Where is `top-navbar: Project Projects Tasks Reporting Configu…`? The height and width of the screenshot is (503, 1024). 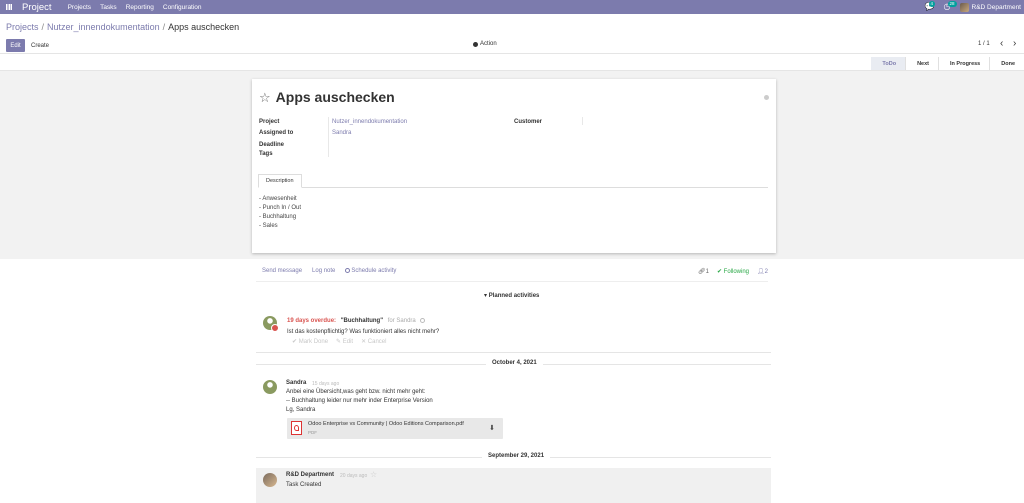
top-navbar: Project Projects Tasks Reporting Configu… is located at coordinates (512, 7).